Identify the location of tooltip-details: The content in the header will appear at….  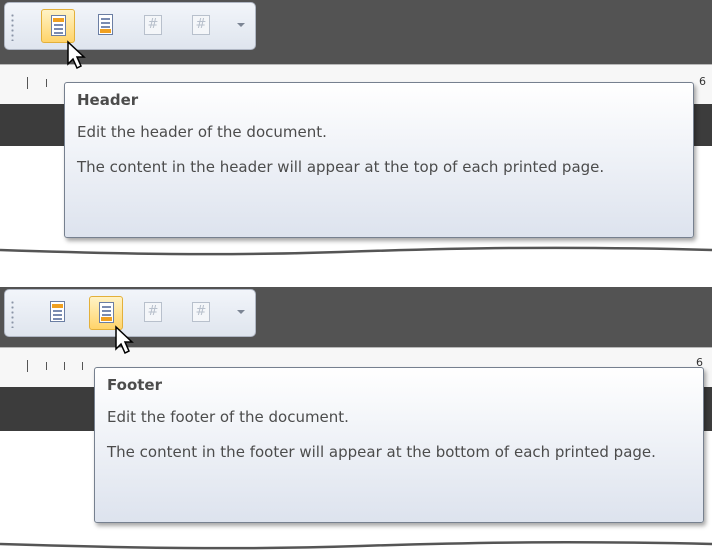
(341, 167).